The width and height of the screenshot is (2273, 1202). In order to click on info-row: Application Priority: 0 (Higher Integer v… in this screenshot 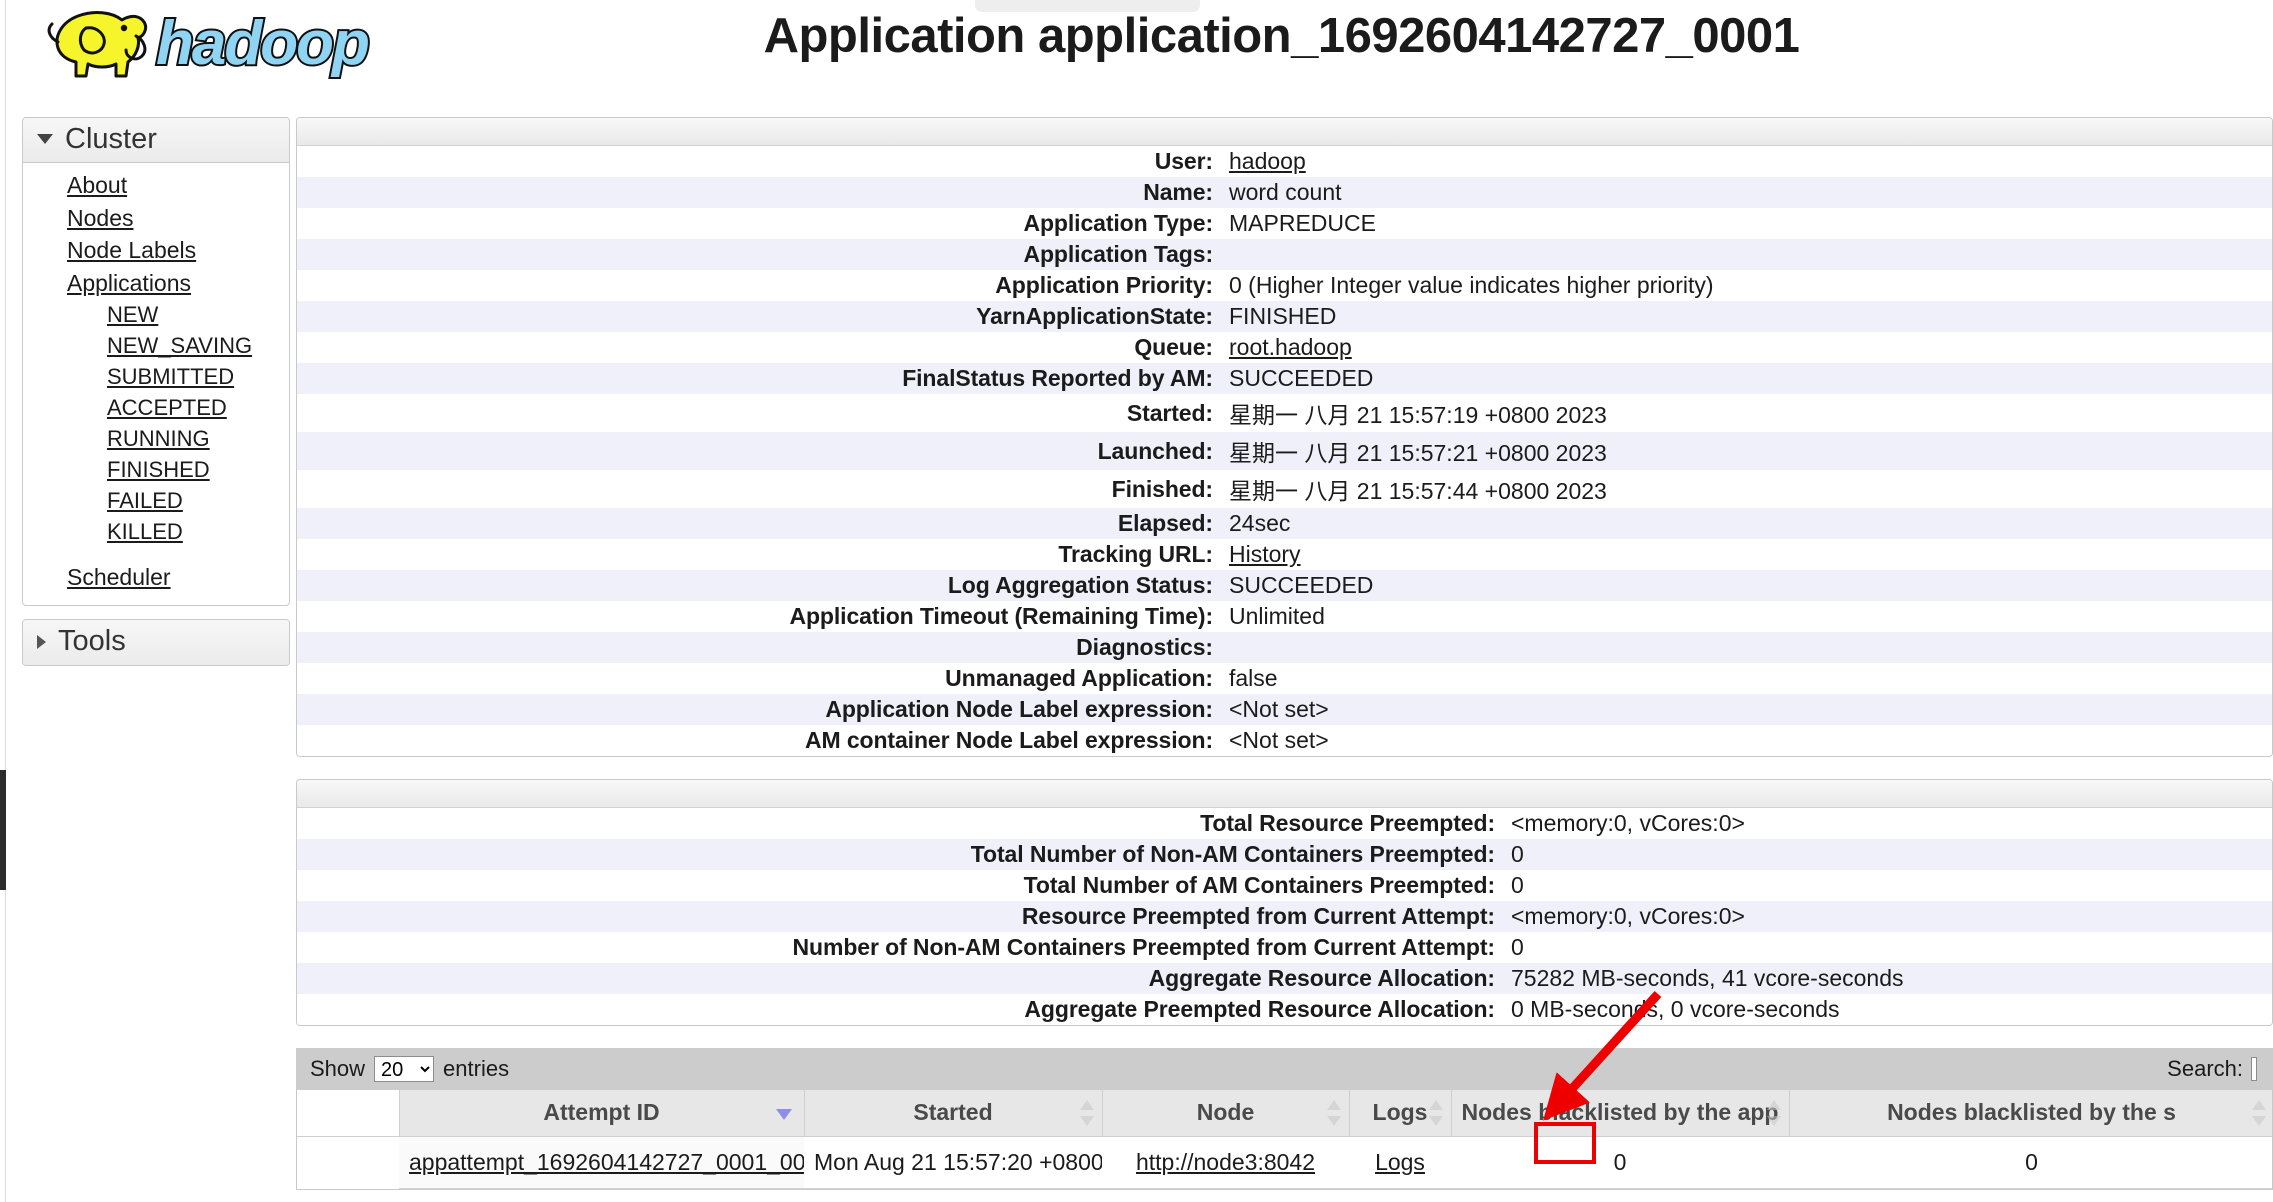, I will do `click(1284, 285)`.